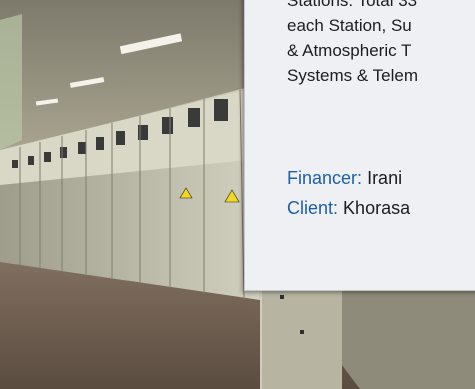 The image size is (475, 389). I want to click on financer-value: Irani, so click(385, 178).